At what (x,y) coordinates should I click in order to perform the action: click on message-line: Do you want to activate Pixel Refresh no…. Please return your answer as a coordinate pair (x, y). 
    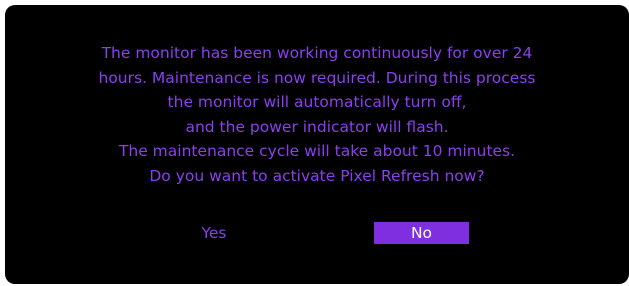
    Looking at the image, I should click on (317, 175).